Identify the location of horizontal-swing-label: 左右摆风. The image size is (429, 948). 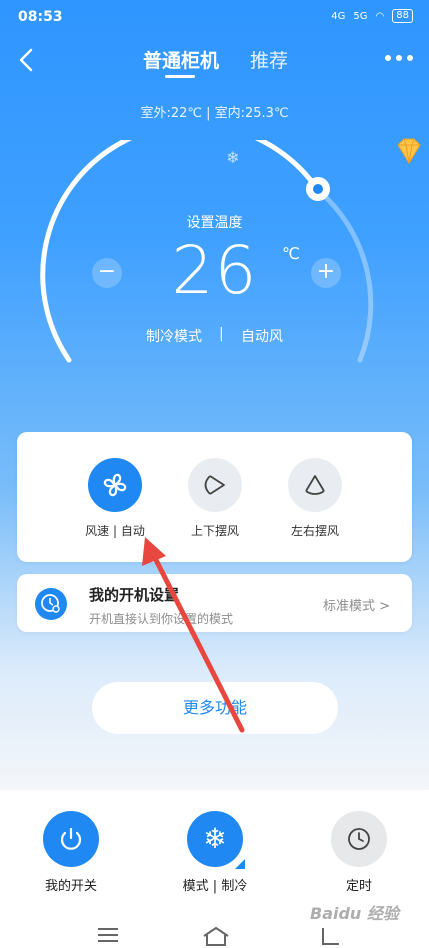
(314, 531).